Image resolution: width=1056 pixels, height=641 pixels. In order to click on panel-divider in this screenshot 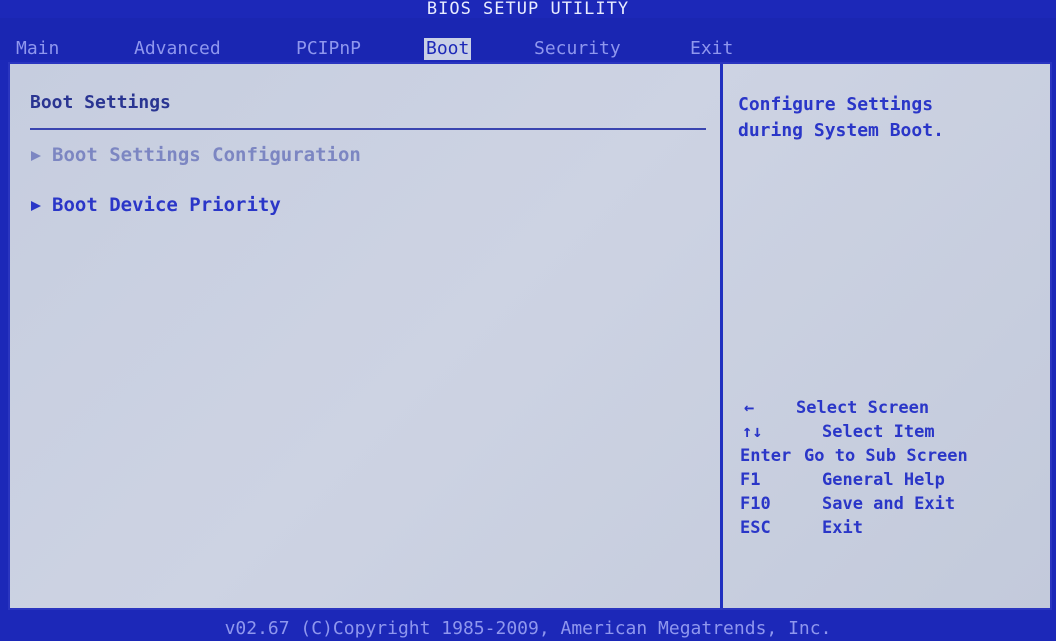, I will do `click(721, 336)`.